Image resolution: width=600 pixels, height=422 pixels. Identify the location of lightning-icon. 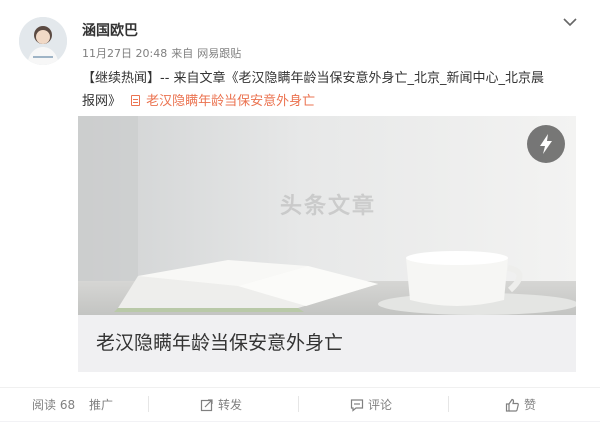
(546, 144).